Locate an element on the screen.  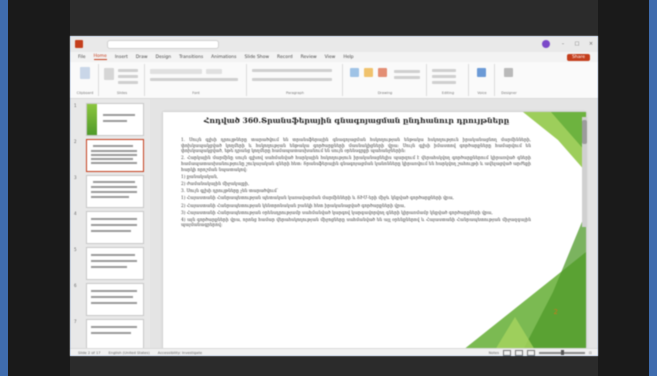
bottom-dark-band is located at coordinates (334, 366).